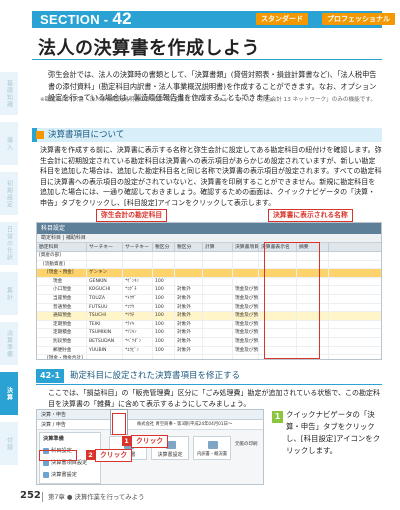 The height and width of the screenshot is (510, 400). I want to click on table-row: 当座預金TOUZA*ﾄｳｻﾞ100対象外 現金及び預金, so click(209, 299).